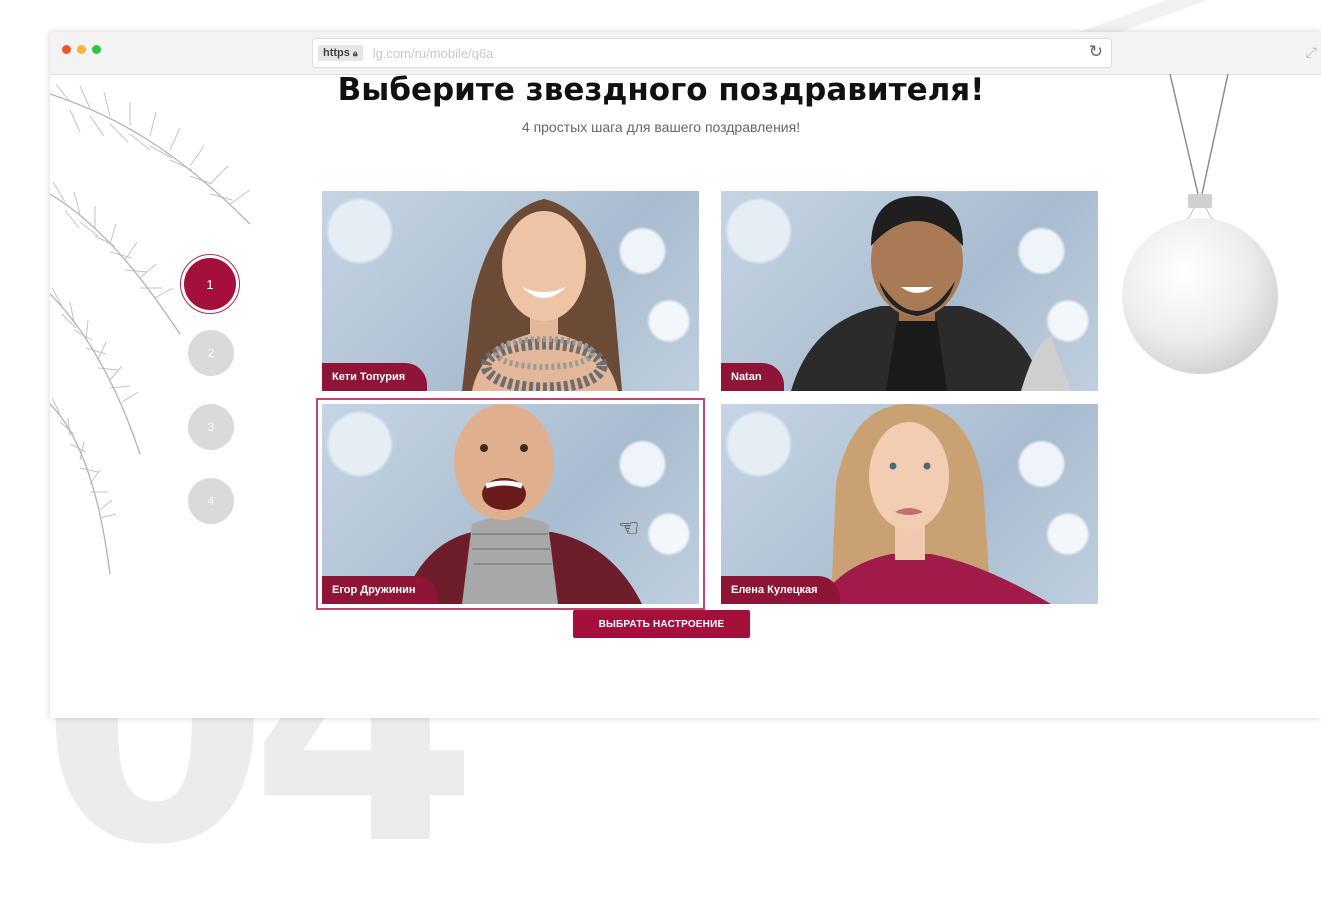 The height and width of the screenshot is (917, 1321). I want to click on celebrity-card-2: Natan, so click(909, 291).